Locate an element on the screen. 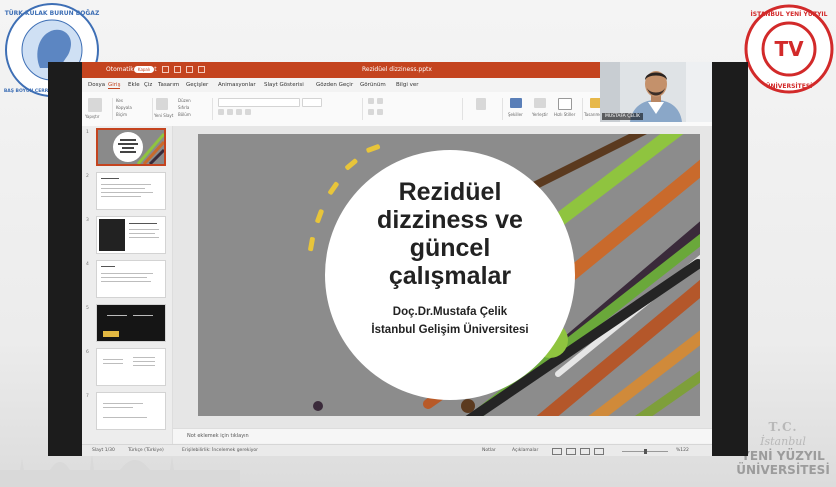 The width and height of the screenshot is (836, 487). shapes-icon is located at coordinates (516, 103).